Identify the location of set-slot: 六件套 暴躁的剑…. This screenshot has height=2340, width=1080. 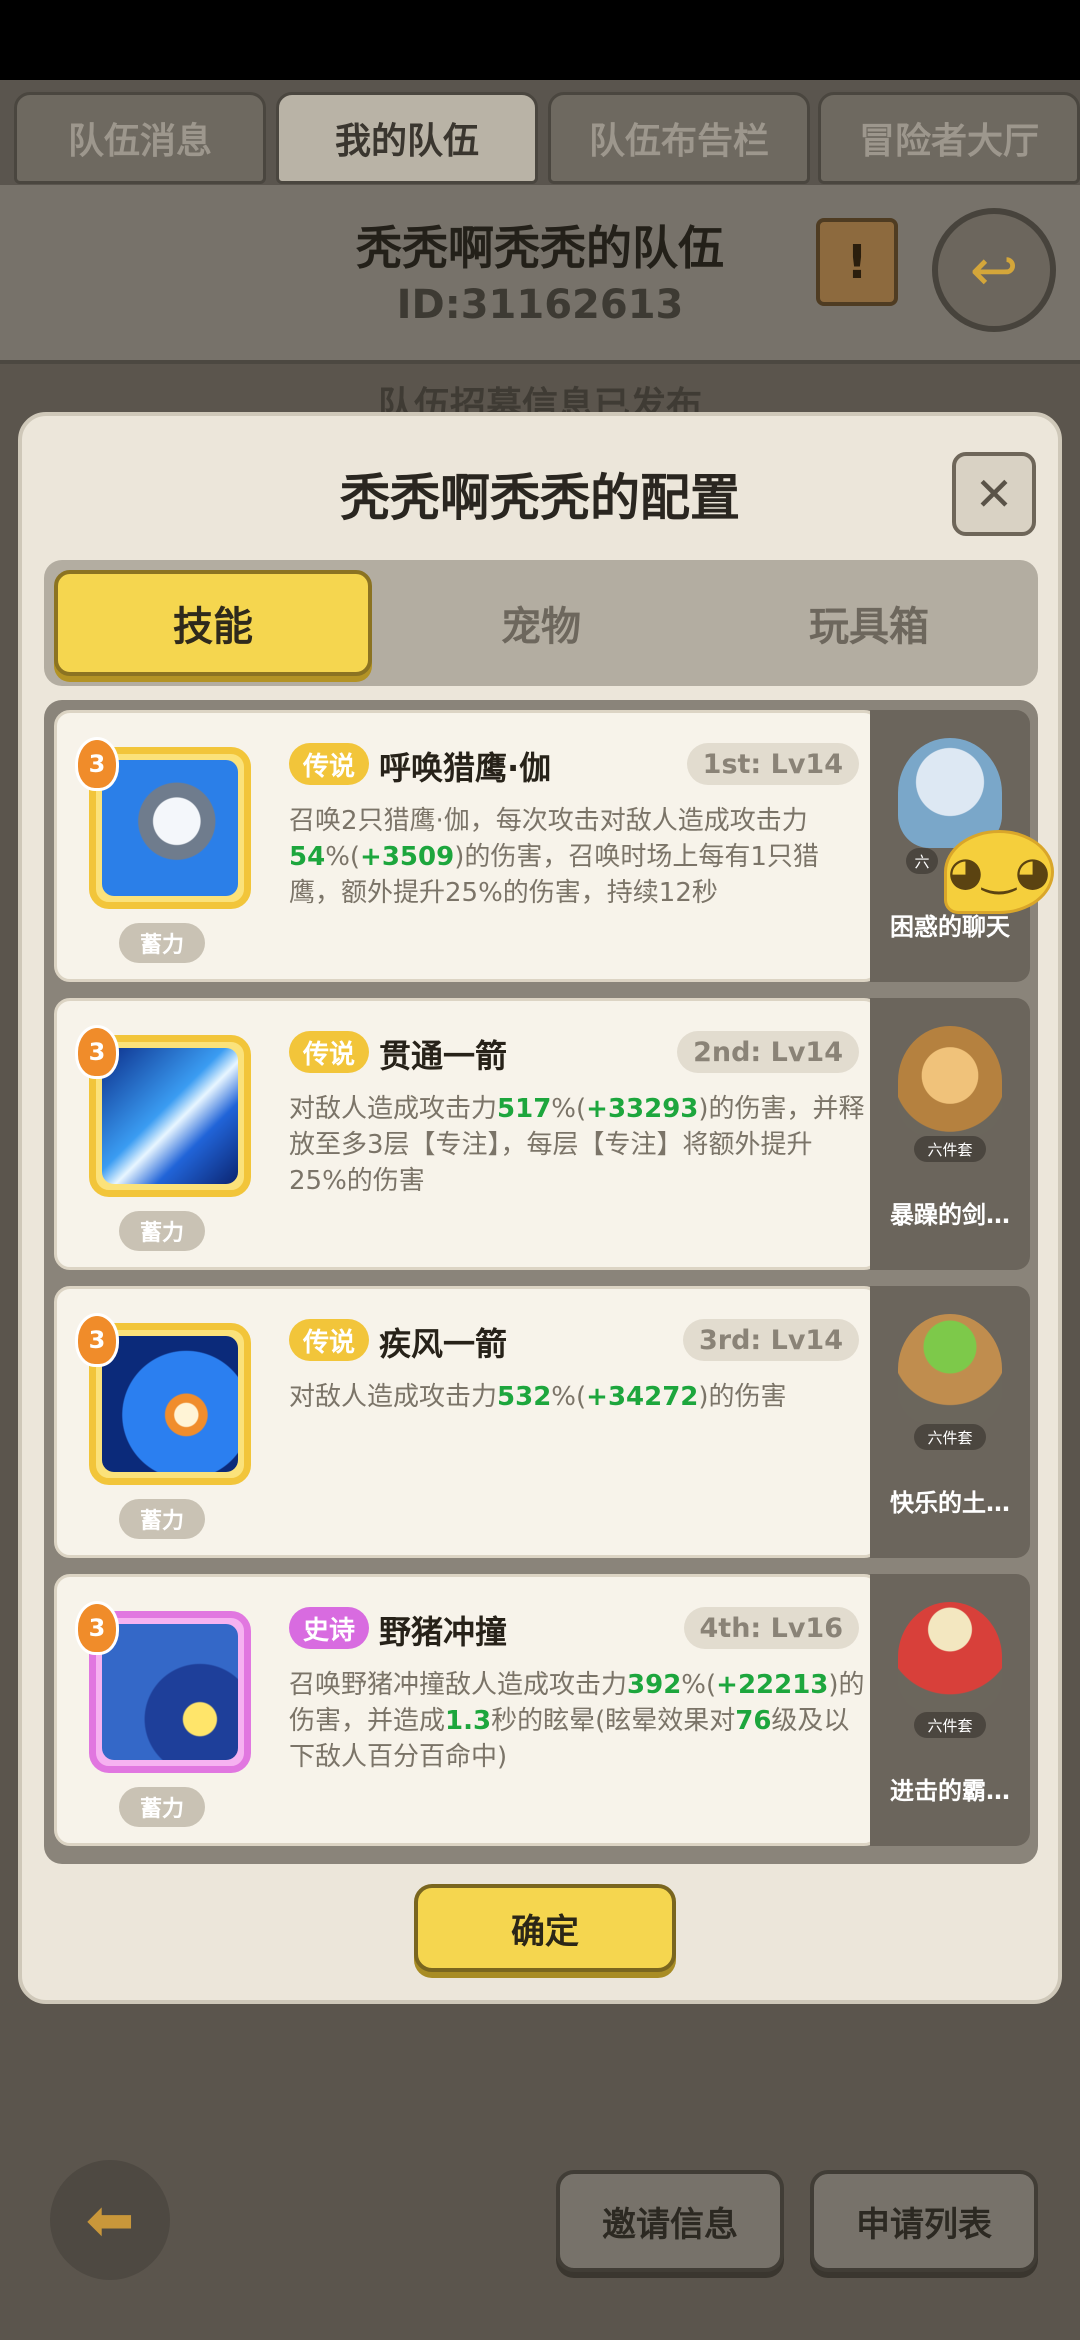
(950, 1134).